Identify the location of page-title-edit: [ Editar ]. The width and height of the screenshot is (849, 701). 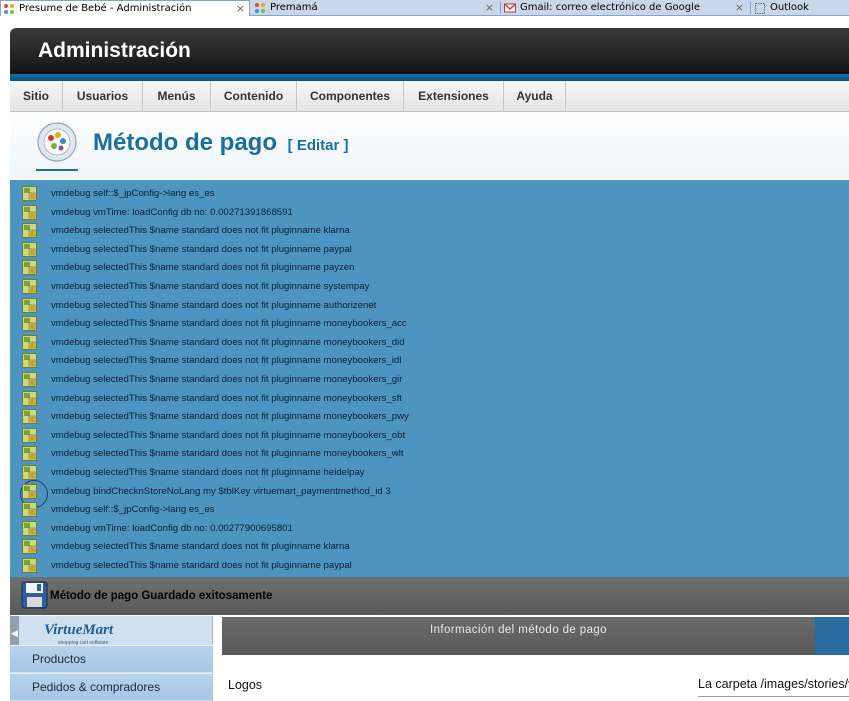
(318, 145).